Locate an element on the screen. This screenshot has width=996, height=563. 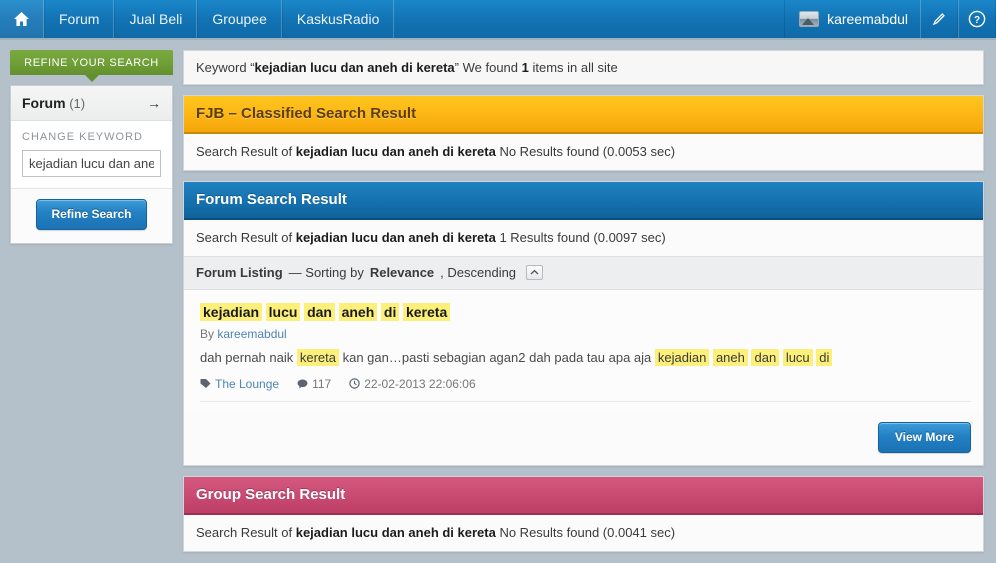
question-mark-icon: ? is located at coordinates (977, 19).